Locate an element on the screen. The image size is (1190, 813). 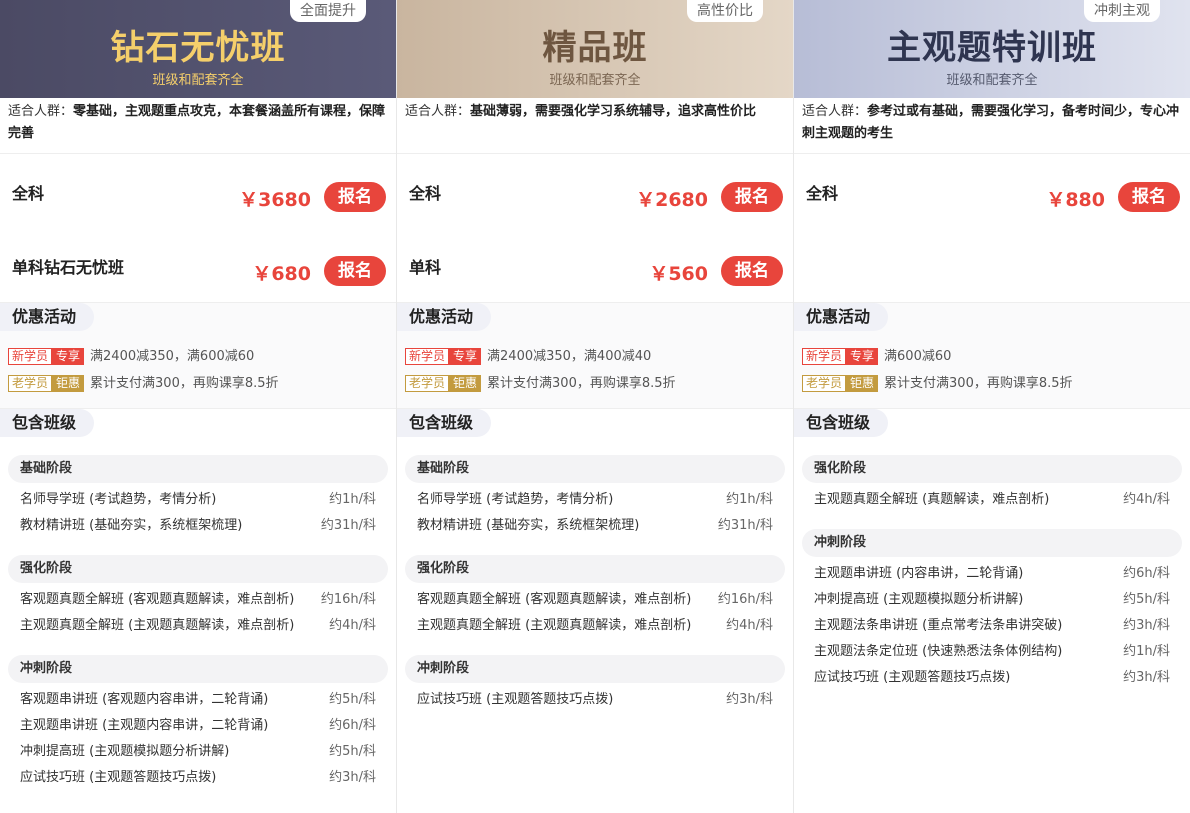
stage-group: 冲刺阶段 应试技巧班 (主观题答题技巧点拨) 约3h/科 is located at coordinates (595, 684).